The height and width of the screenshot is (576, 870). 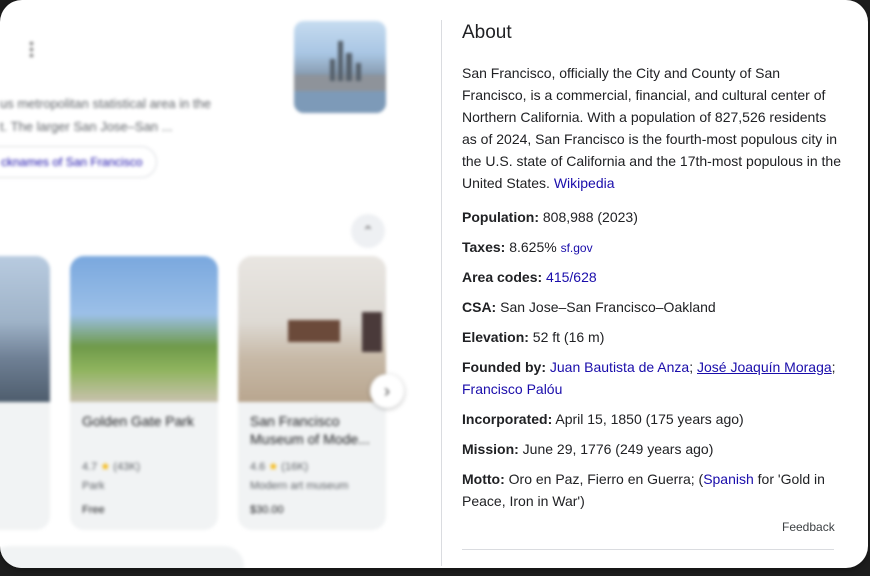 I want to click on place-price: $30.00, so click(x=267, y=510).